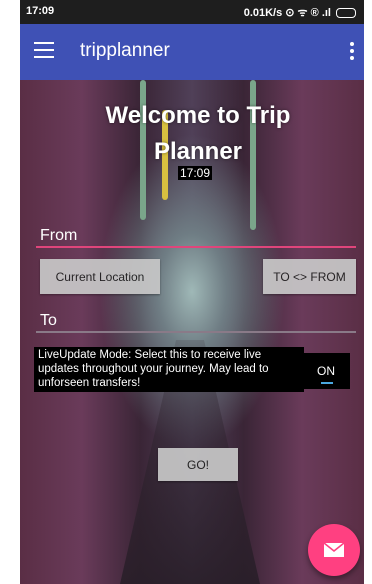 The height and width of the screenshot is (584, 372). I want to click on status-indicators: 0.01K/s ⊙ ᯤ ® .ıl, so click(300, 12).